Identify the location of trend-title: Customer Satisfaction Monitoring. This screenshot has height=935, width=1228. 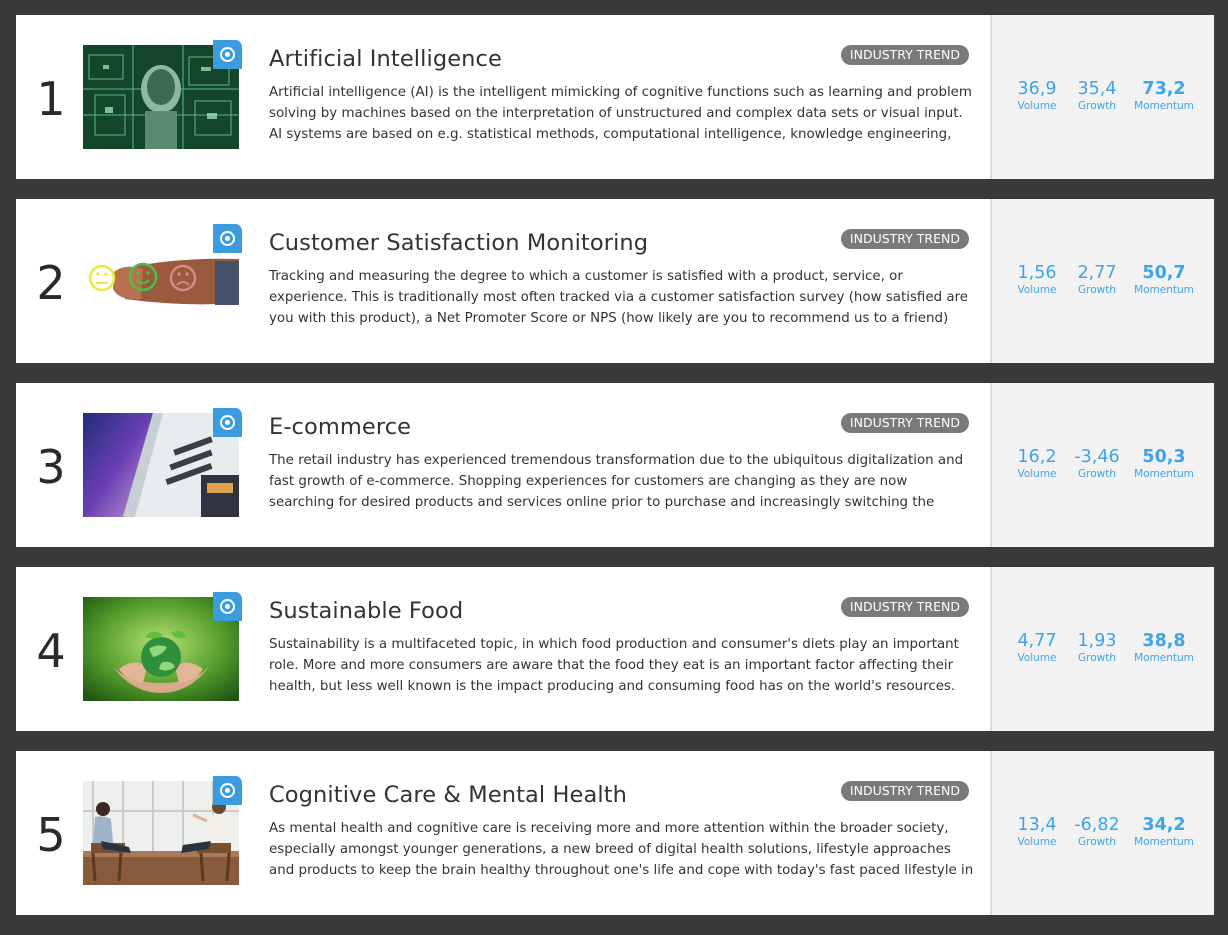
(458, 243).